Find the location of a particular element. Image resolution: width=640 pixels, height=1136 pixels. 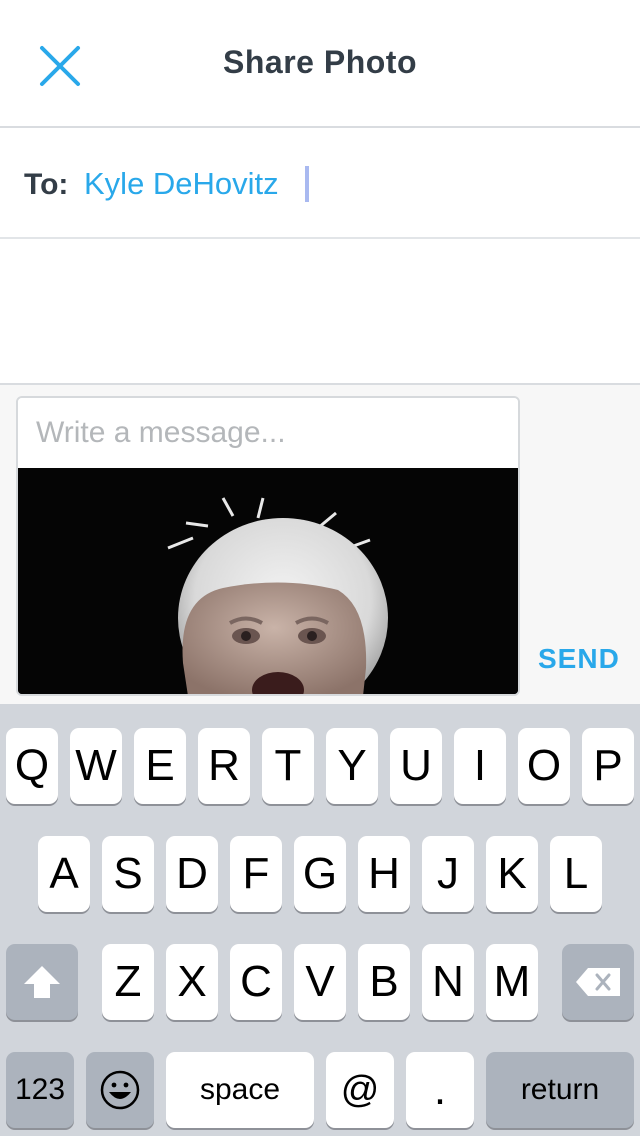

recipient-input is located at coordinates (456, 184).